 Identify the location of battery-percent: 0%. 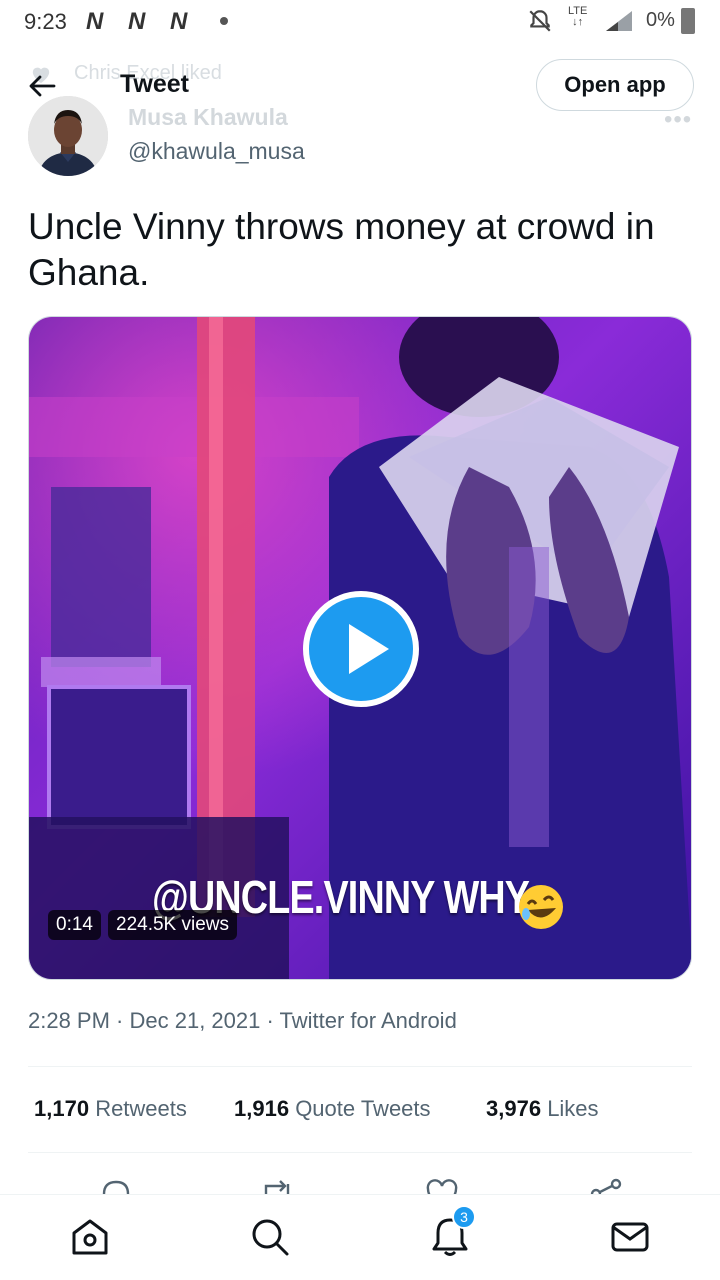
(660, 20).